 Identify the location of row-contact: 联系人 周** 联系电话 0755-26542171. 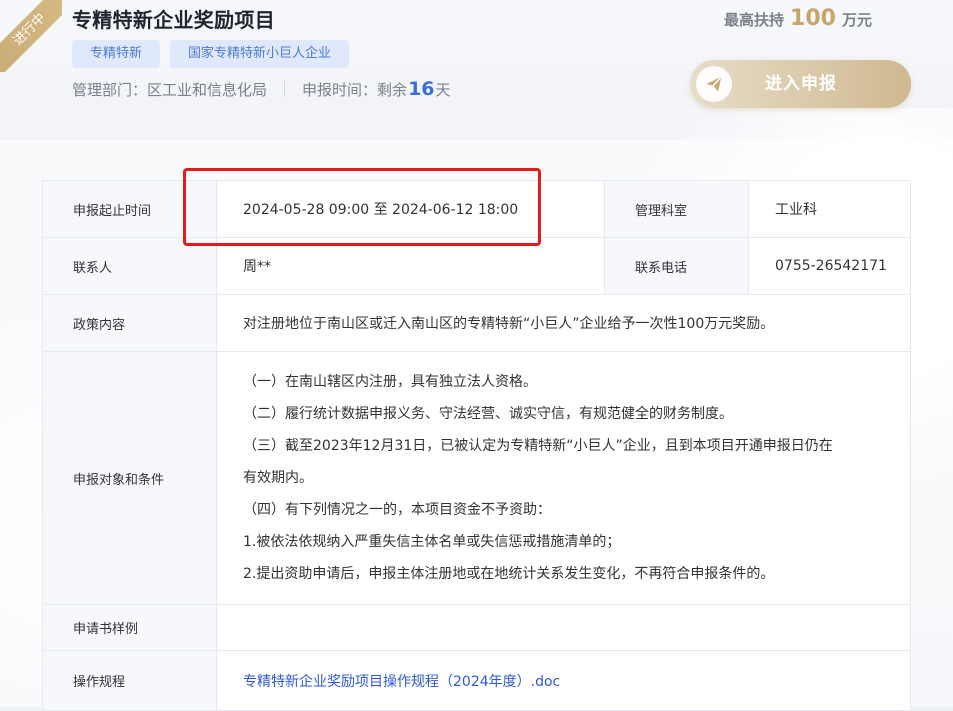
(476, 266).